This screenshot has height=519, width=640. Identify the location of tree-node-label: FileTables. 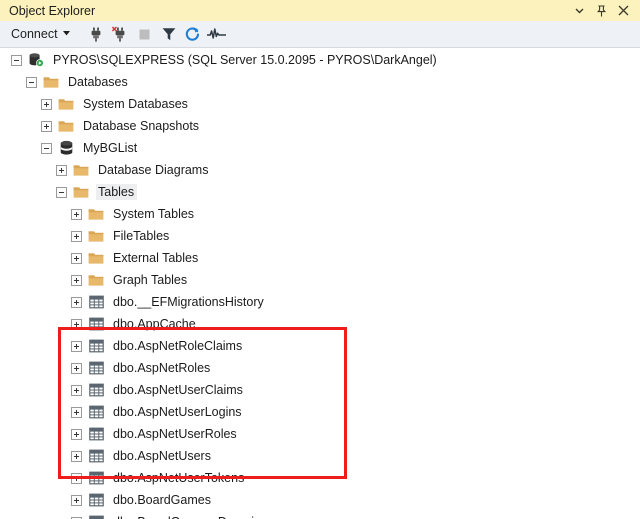
(141, 236).